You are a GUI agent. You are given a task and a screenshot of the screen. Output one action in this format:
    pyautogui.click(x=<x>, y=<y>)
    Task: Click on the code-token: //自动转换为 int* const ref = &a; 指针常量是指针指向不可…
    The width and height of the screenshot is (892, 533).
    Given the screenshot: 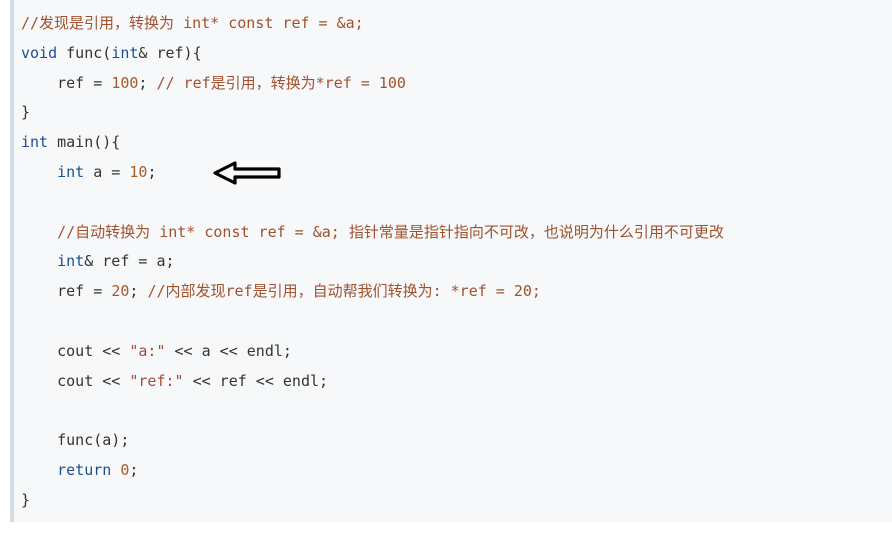 What is the action you would take?
    pyautogui.click(x=390, y=231)
    